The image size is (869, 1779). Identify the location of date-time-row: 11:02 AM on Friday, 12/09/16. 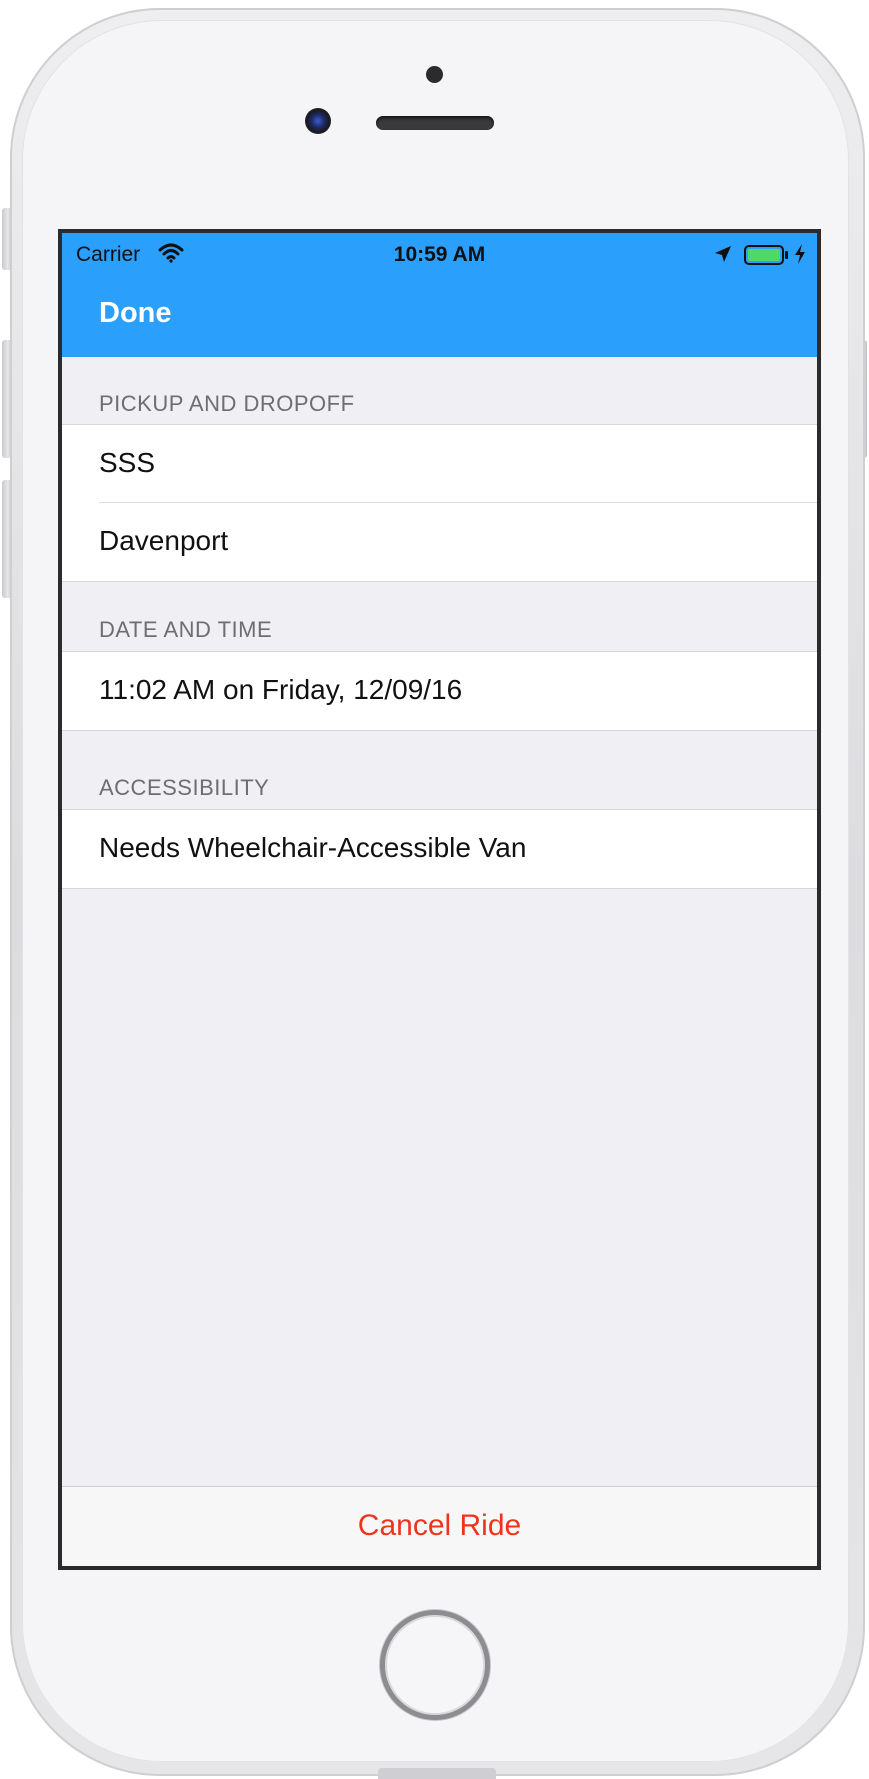
(439, 691).